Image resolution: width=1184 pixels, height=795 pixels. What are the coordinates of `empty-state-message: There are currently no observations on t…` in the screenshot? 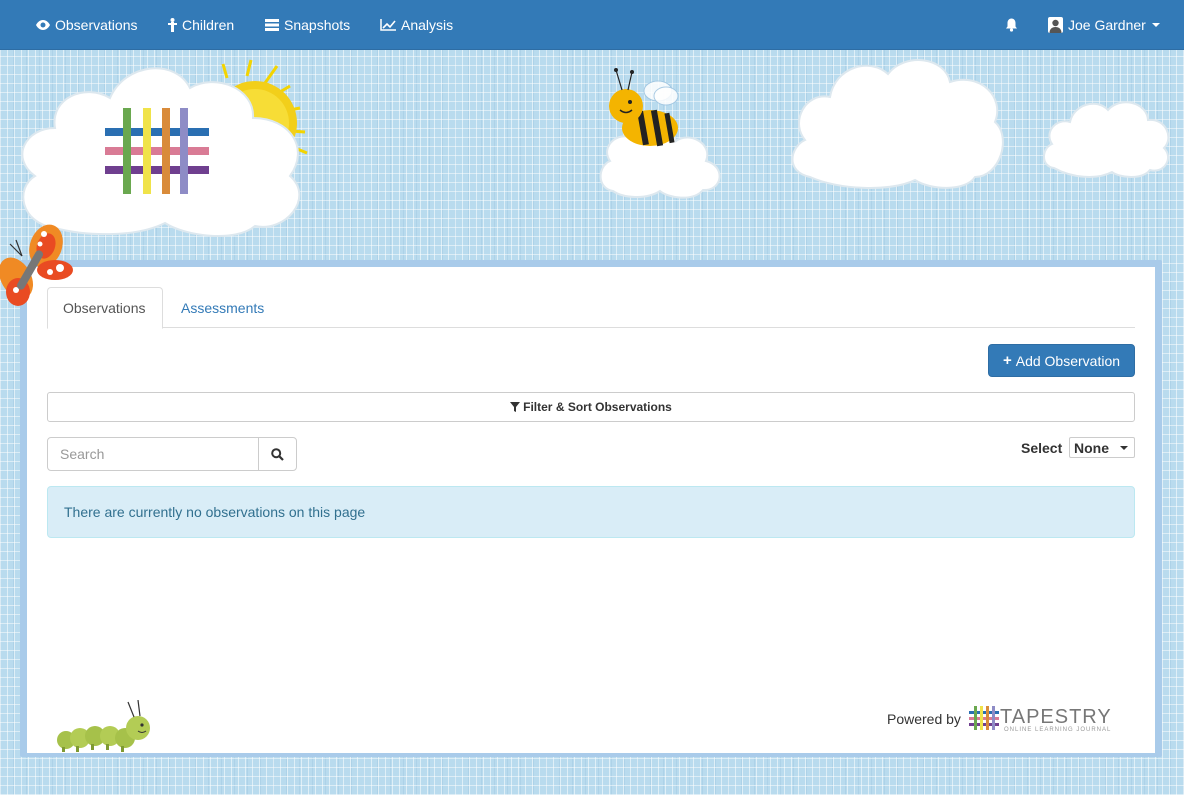 It's located at (215, 512).